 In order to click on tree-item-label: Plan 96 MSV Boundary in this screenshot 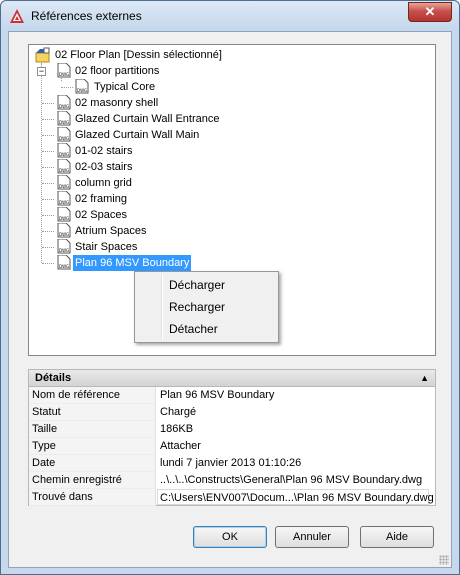, I will do `click(132, 263)`.